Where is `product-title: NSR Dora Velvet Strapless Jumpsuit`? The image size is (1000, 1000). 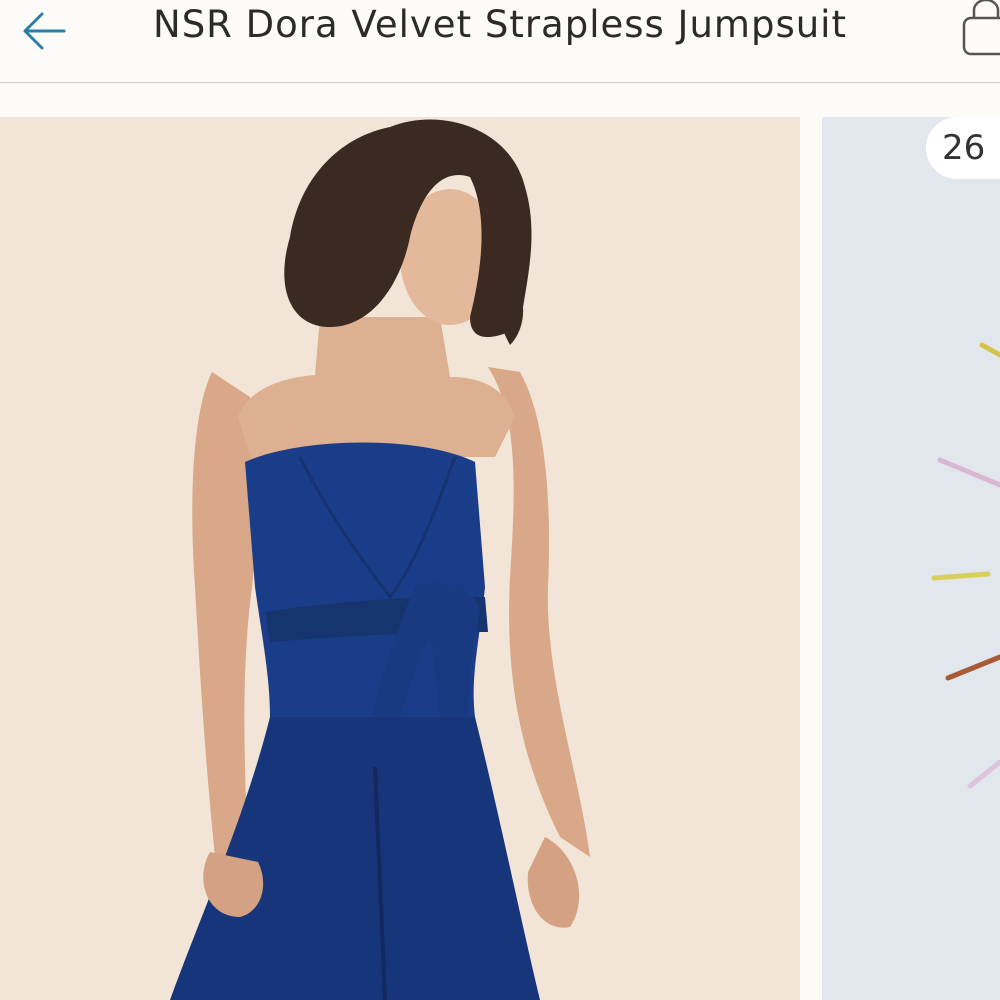
product-title: NSR Dora Velvet Strapless Jumpsuit is located at coordinates (500, 24).